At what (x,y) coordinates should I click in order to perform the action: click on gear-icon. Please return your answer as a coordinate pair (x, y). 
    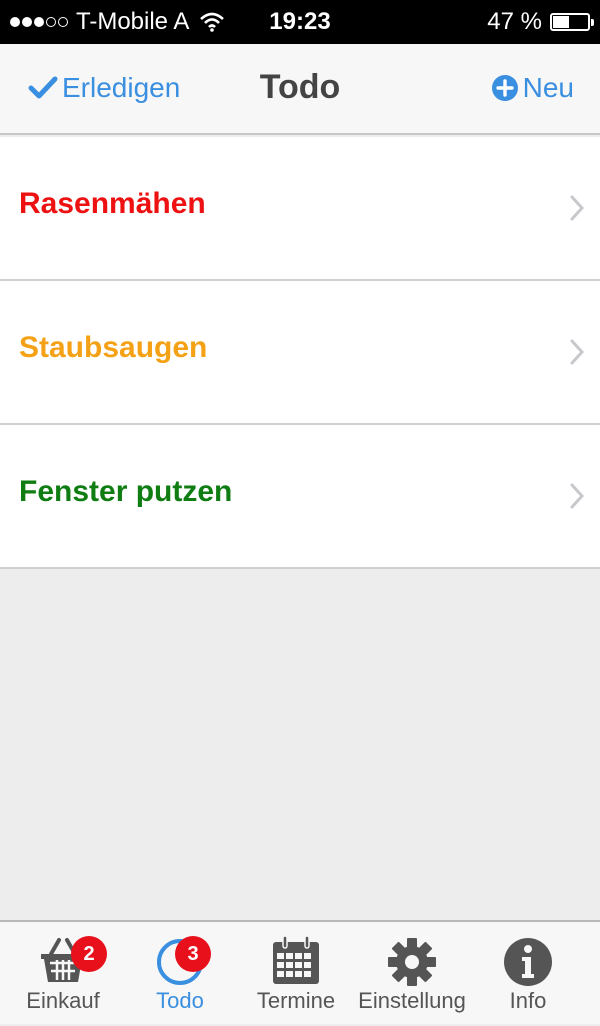
    Looking at the image, I should click on (412, 962).